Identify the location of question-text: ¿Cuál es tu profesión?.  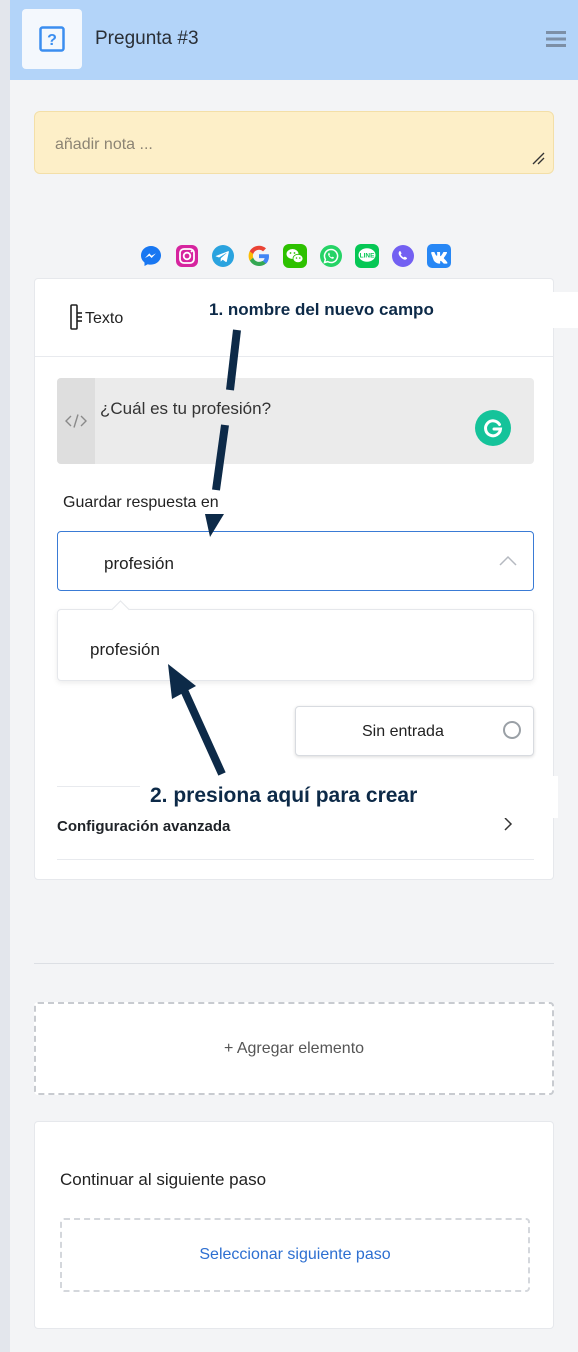
(186, 408).